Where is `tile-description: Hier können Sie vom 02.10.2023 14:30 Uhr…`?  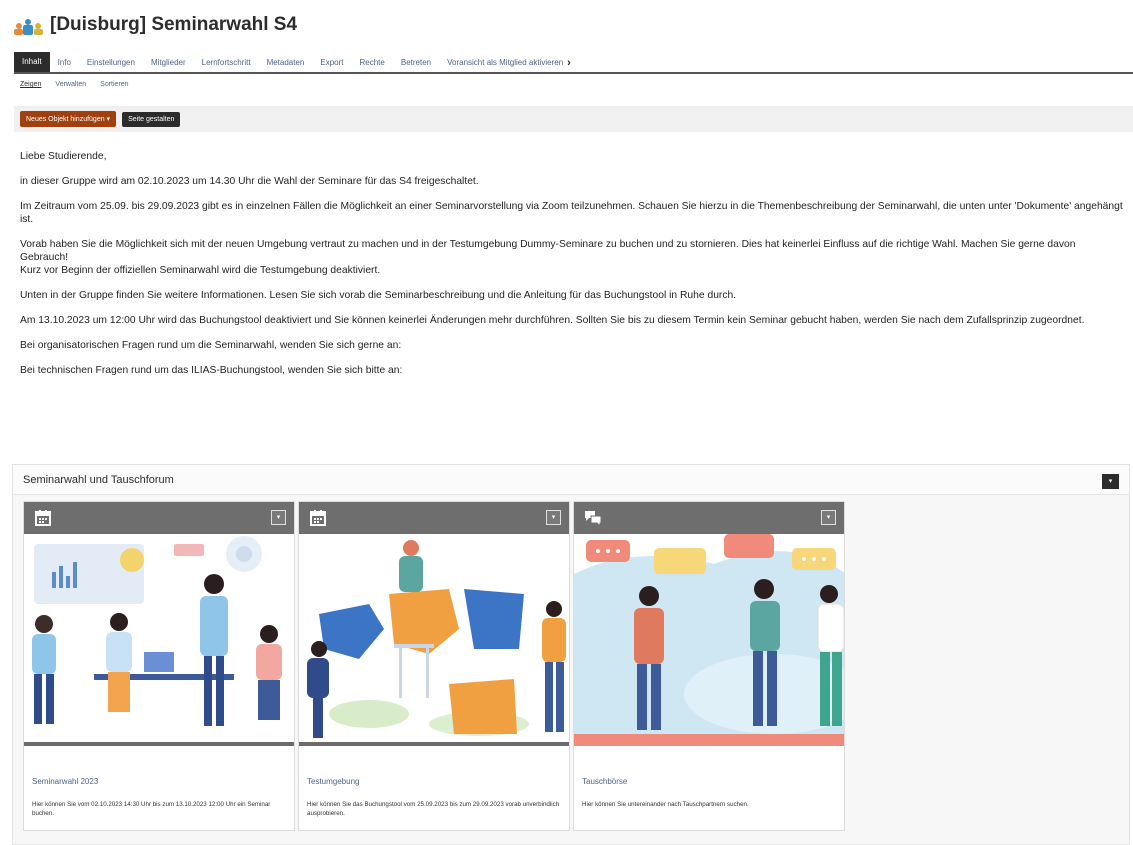 tile-description: Hier können Sie vom 02.10.2023 14:30 Uhr… is located at coordinates (151, 809).